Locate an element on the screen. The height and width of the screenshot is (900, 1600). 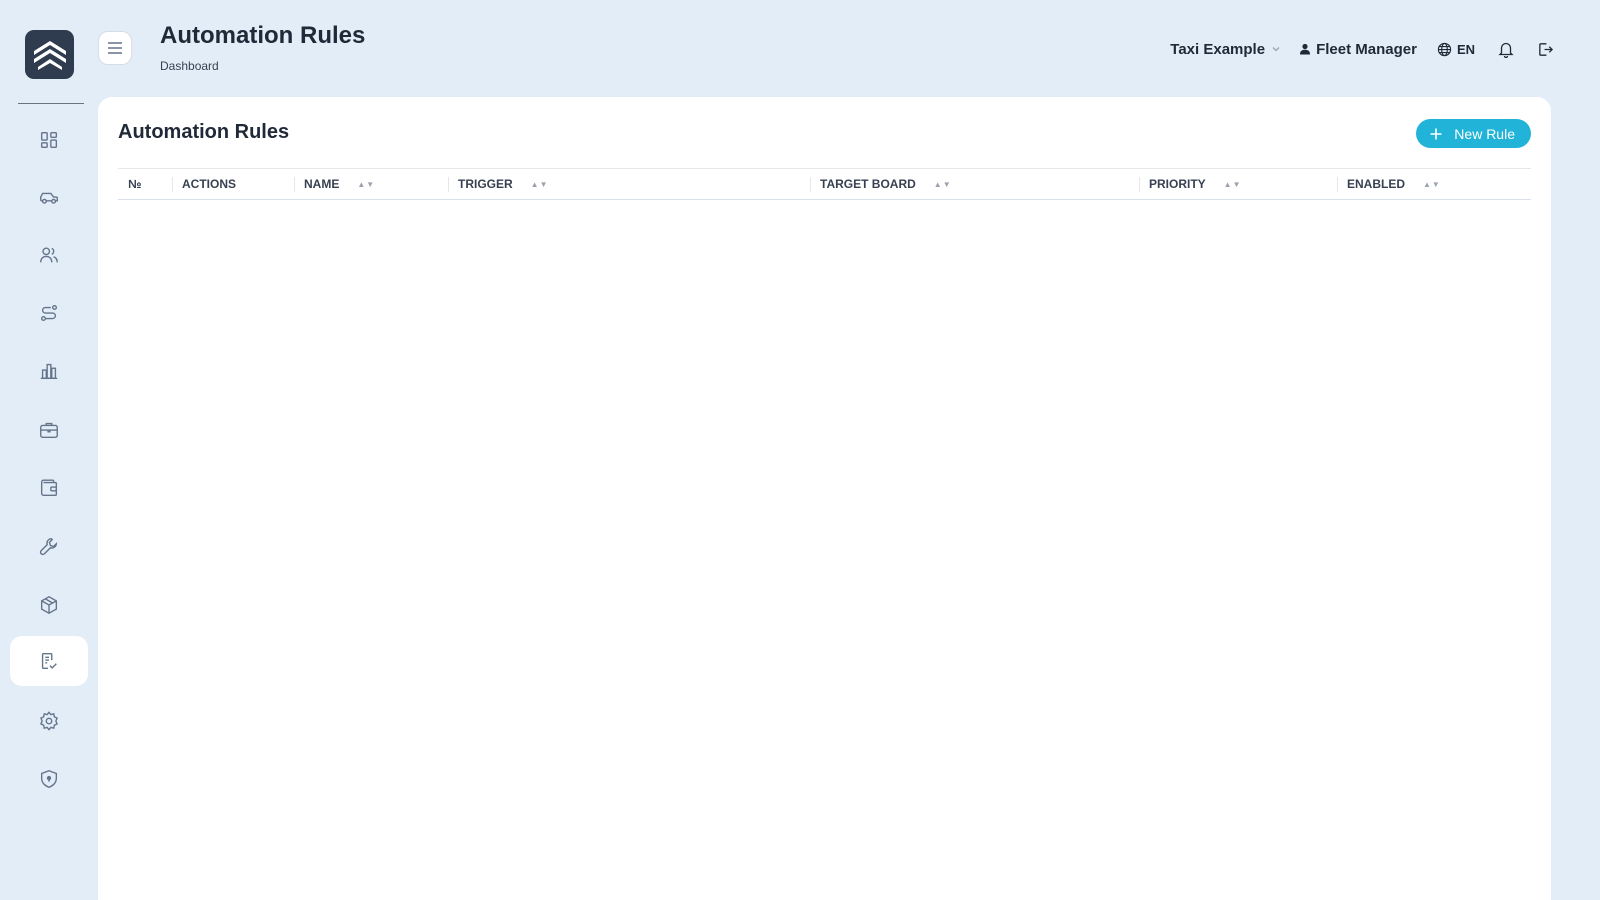
logo-chevrons-icon is located at coordinates (49, 55).